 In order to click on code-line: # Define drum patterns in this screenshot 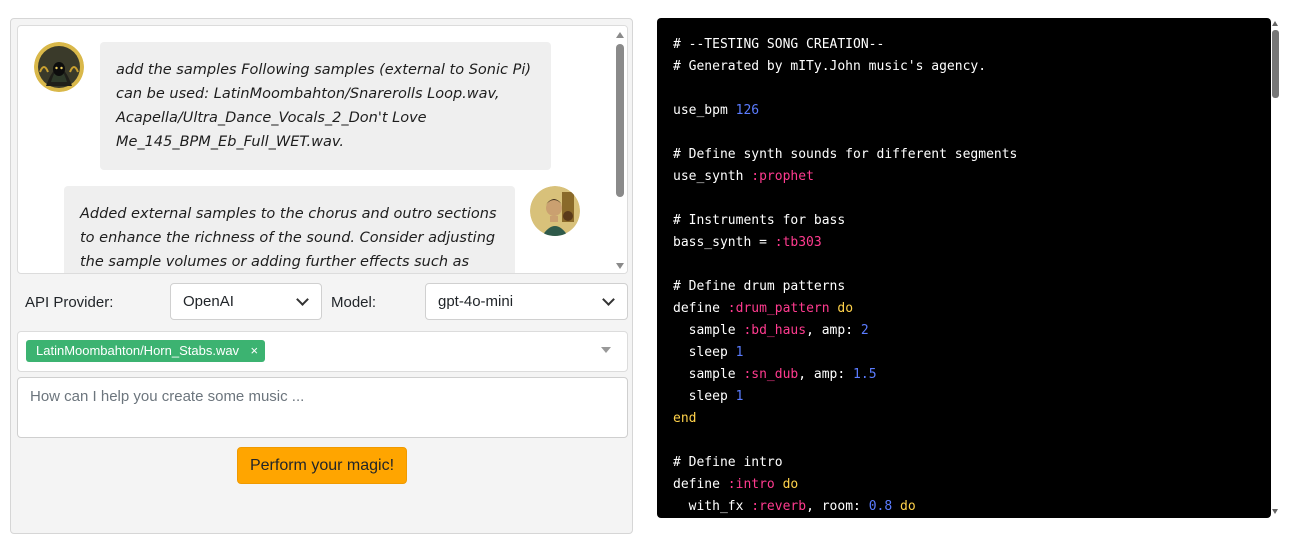, I will do `click(845, 287)`.